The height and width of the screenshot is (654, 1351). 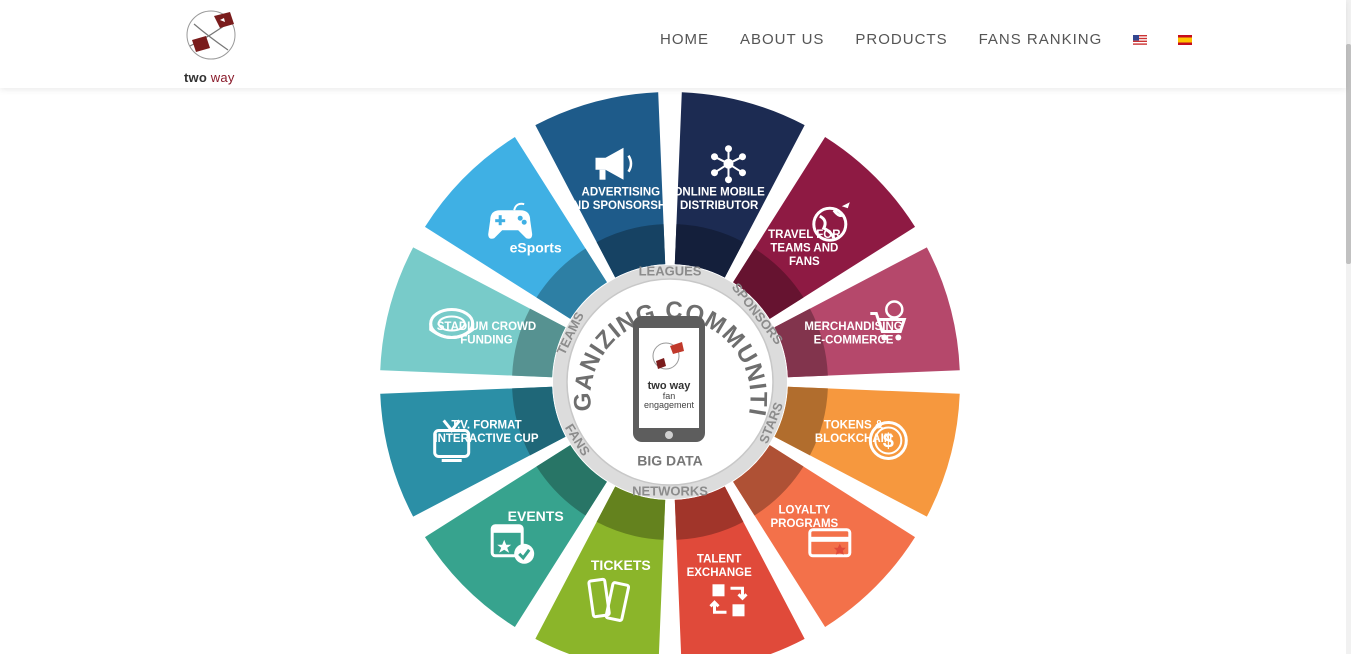 I want to click on segment-label: AND SPONSORSHIP, so click(x=621, y=206).